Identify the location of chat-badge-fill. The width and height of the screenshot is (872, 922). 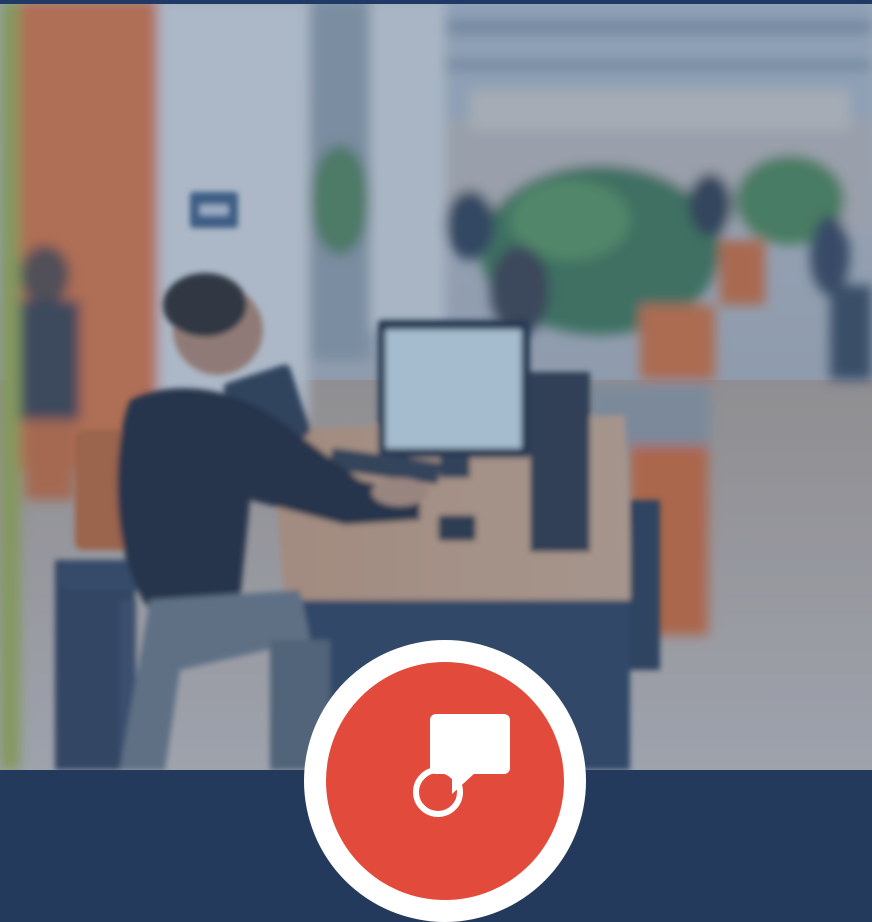
(445, 781).